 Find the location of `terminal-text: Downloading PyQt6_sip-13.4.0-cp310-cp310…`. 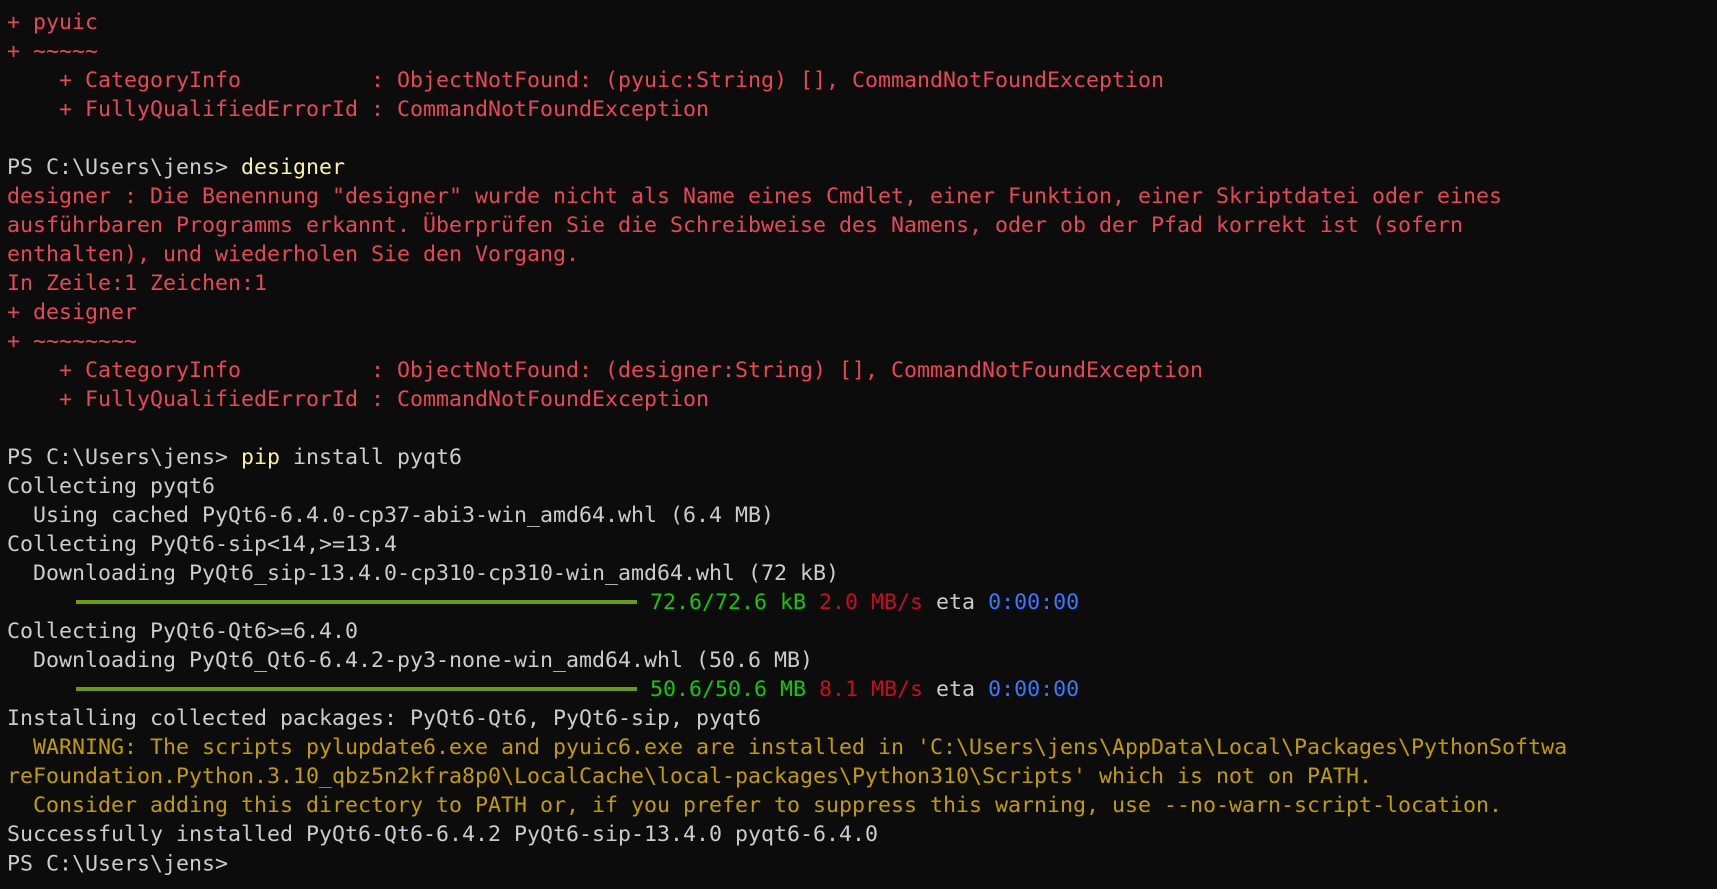

terminal-text: Downloading PyQt6_sip-13.4.0-cp310-cp310… is located at coordinates (423, 573).